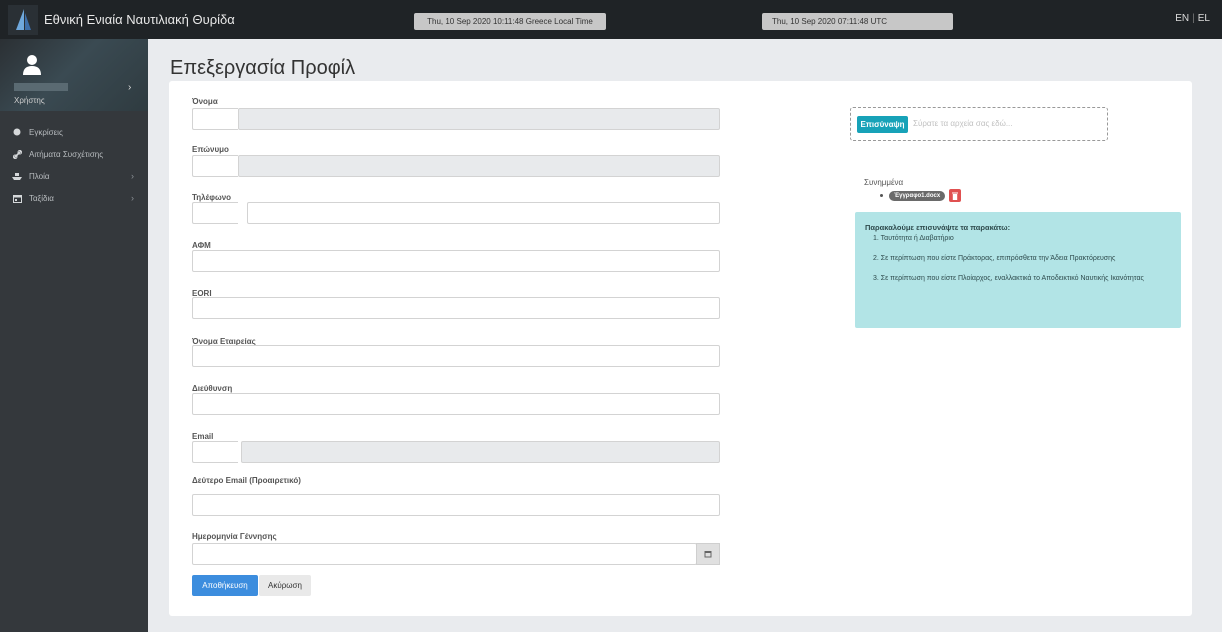 The height and width of the screenshot is (632, 1222). What do you see at coordinates (210, 149) in the screenshot?
I see `last-name-label: Επώνυμο` at bounding box center [210, 149].